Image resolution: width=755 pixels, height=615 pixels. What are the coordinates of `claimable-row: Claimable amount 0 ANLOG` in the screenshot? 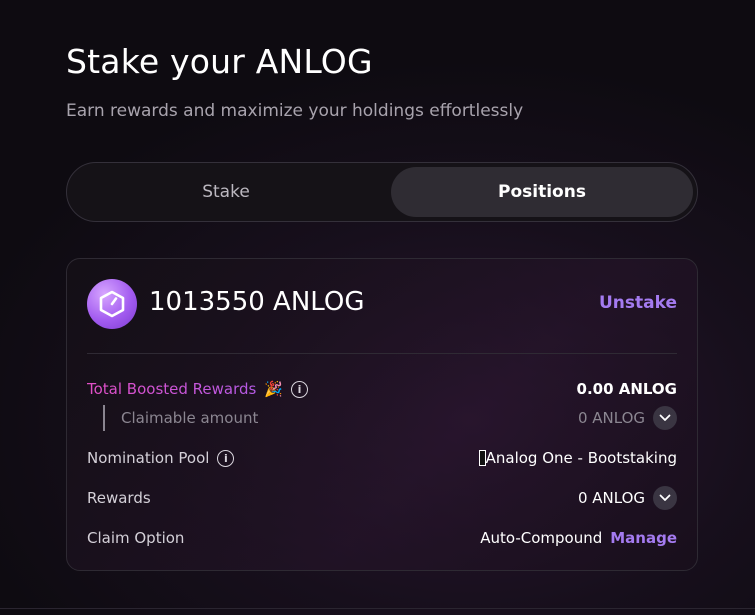 It's located at (391, 418).